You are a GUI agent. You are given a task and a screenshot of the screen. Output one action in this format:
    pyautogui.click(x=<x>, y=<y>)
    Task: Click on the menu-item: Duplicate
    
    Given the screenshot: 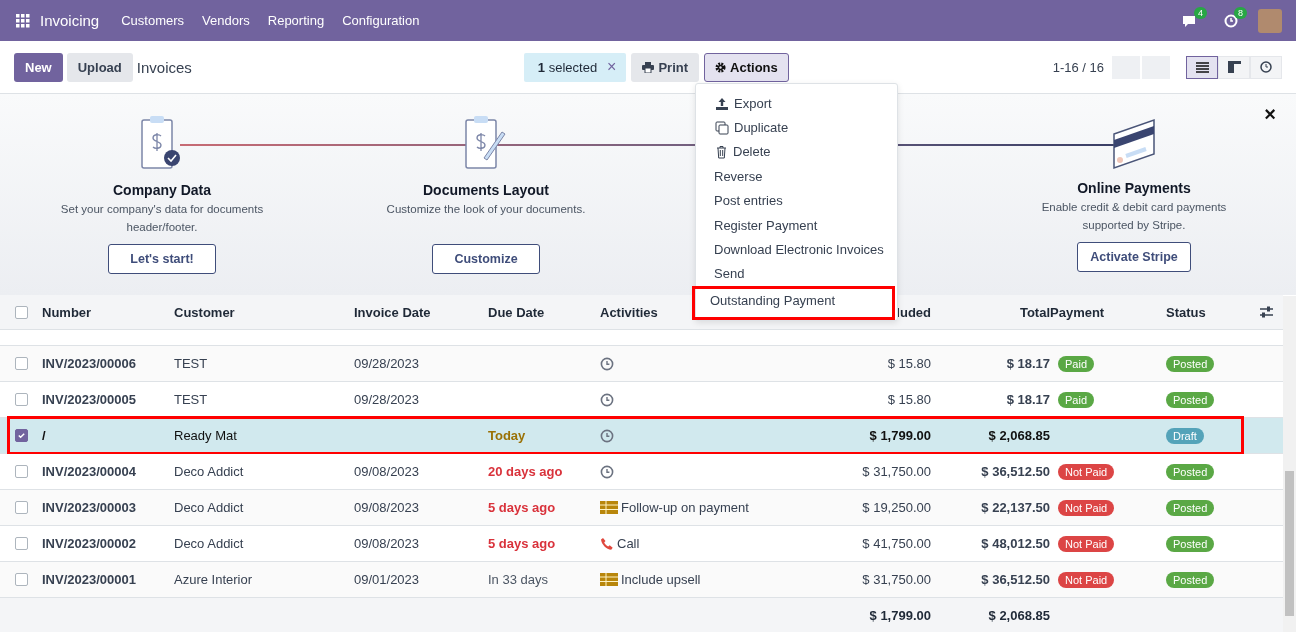 What is the action you would take?
    pyautogui.click(x=796, y=127)
    